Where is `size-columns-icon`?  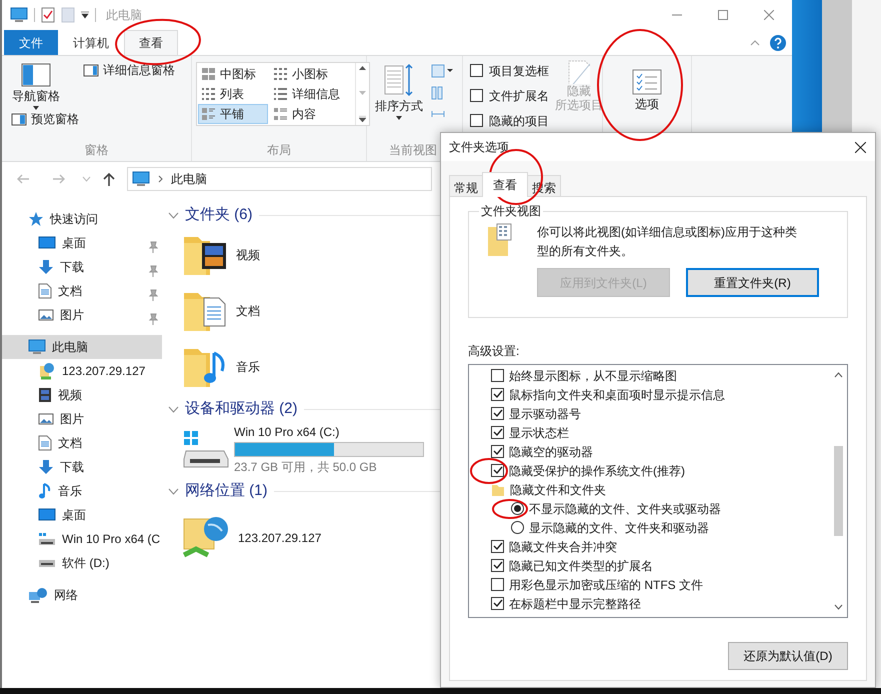
size-columns-icon is located at coordinates (438, 114).